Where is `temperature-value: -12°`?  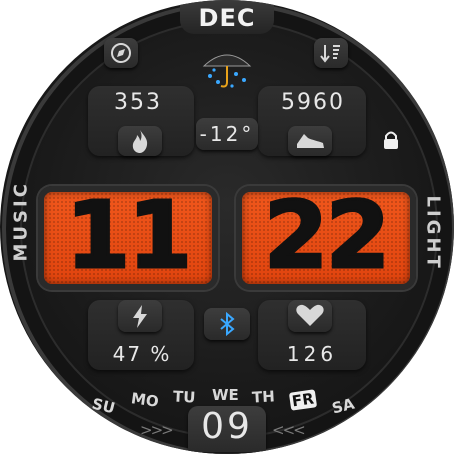
temperature-value: -12° is located at coordinates (227, 134).